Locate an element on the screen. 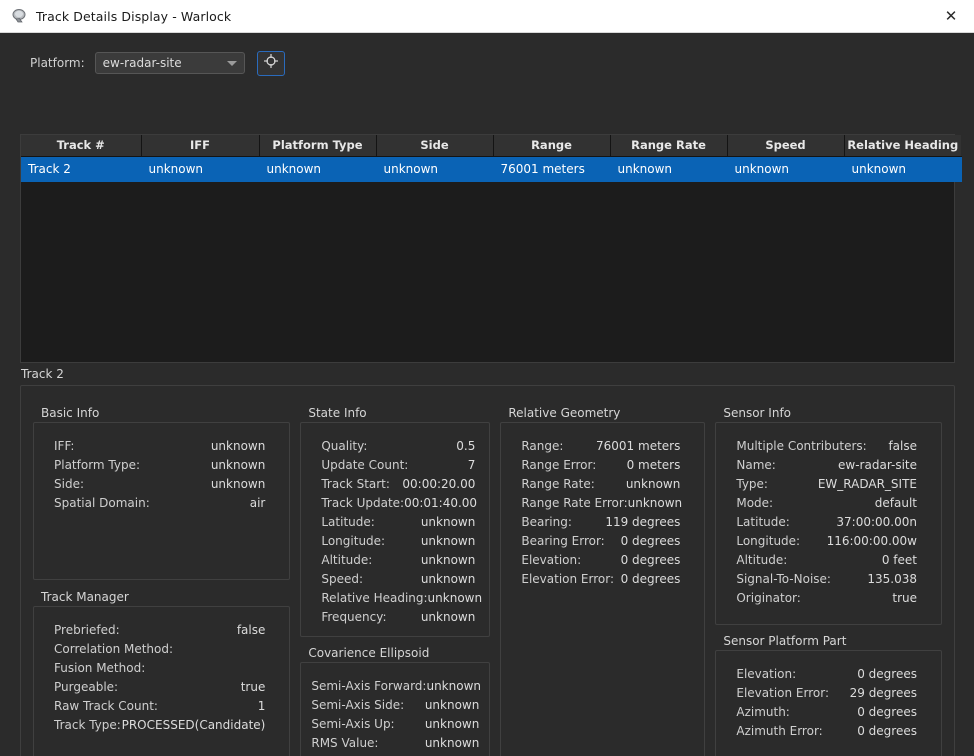 The width and height of the screenshot is (974, 756). row-geom-range: Range: 76001 meters is located at coordinates (600, 446).